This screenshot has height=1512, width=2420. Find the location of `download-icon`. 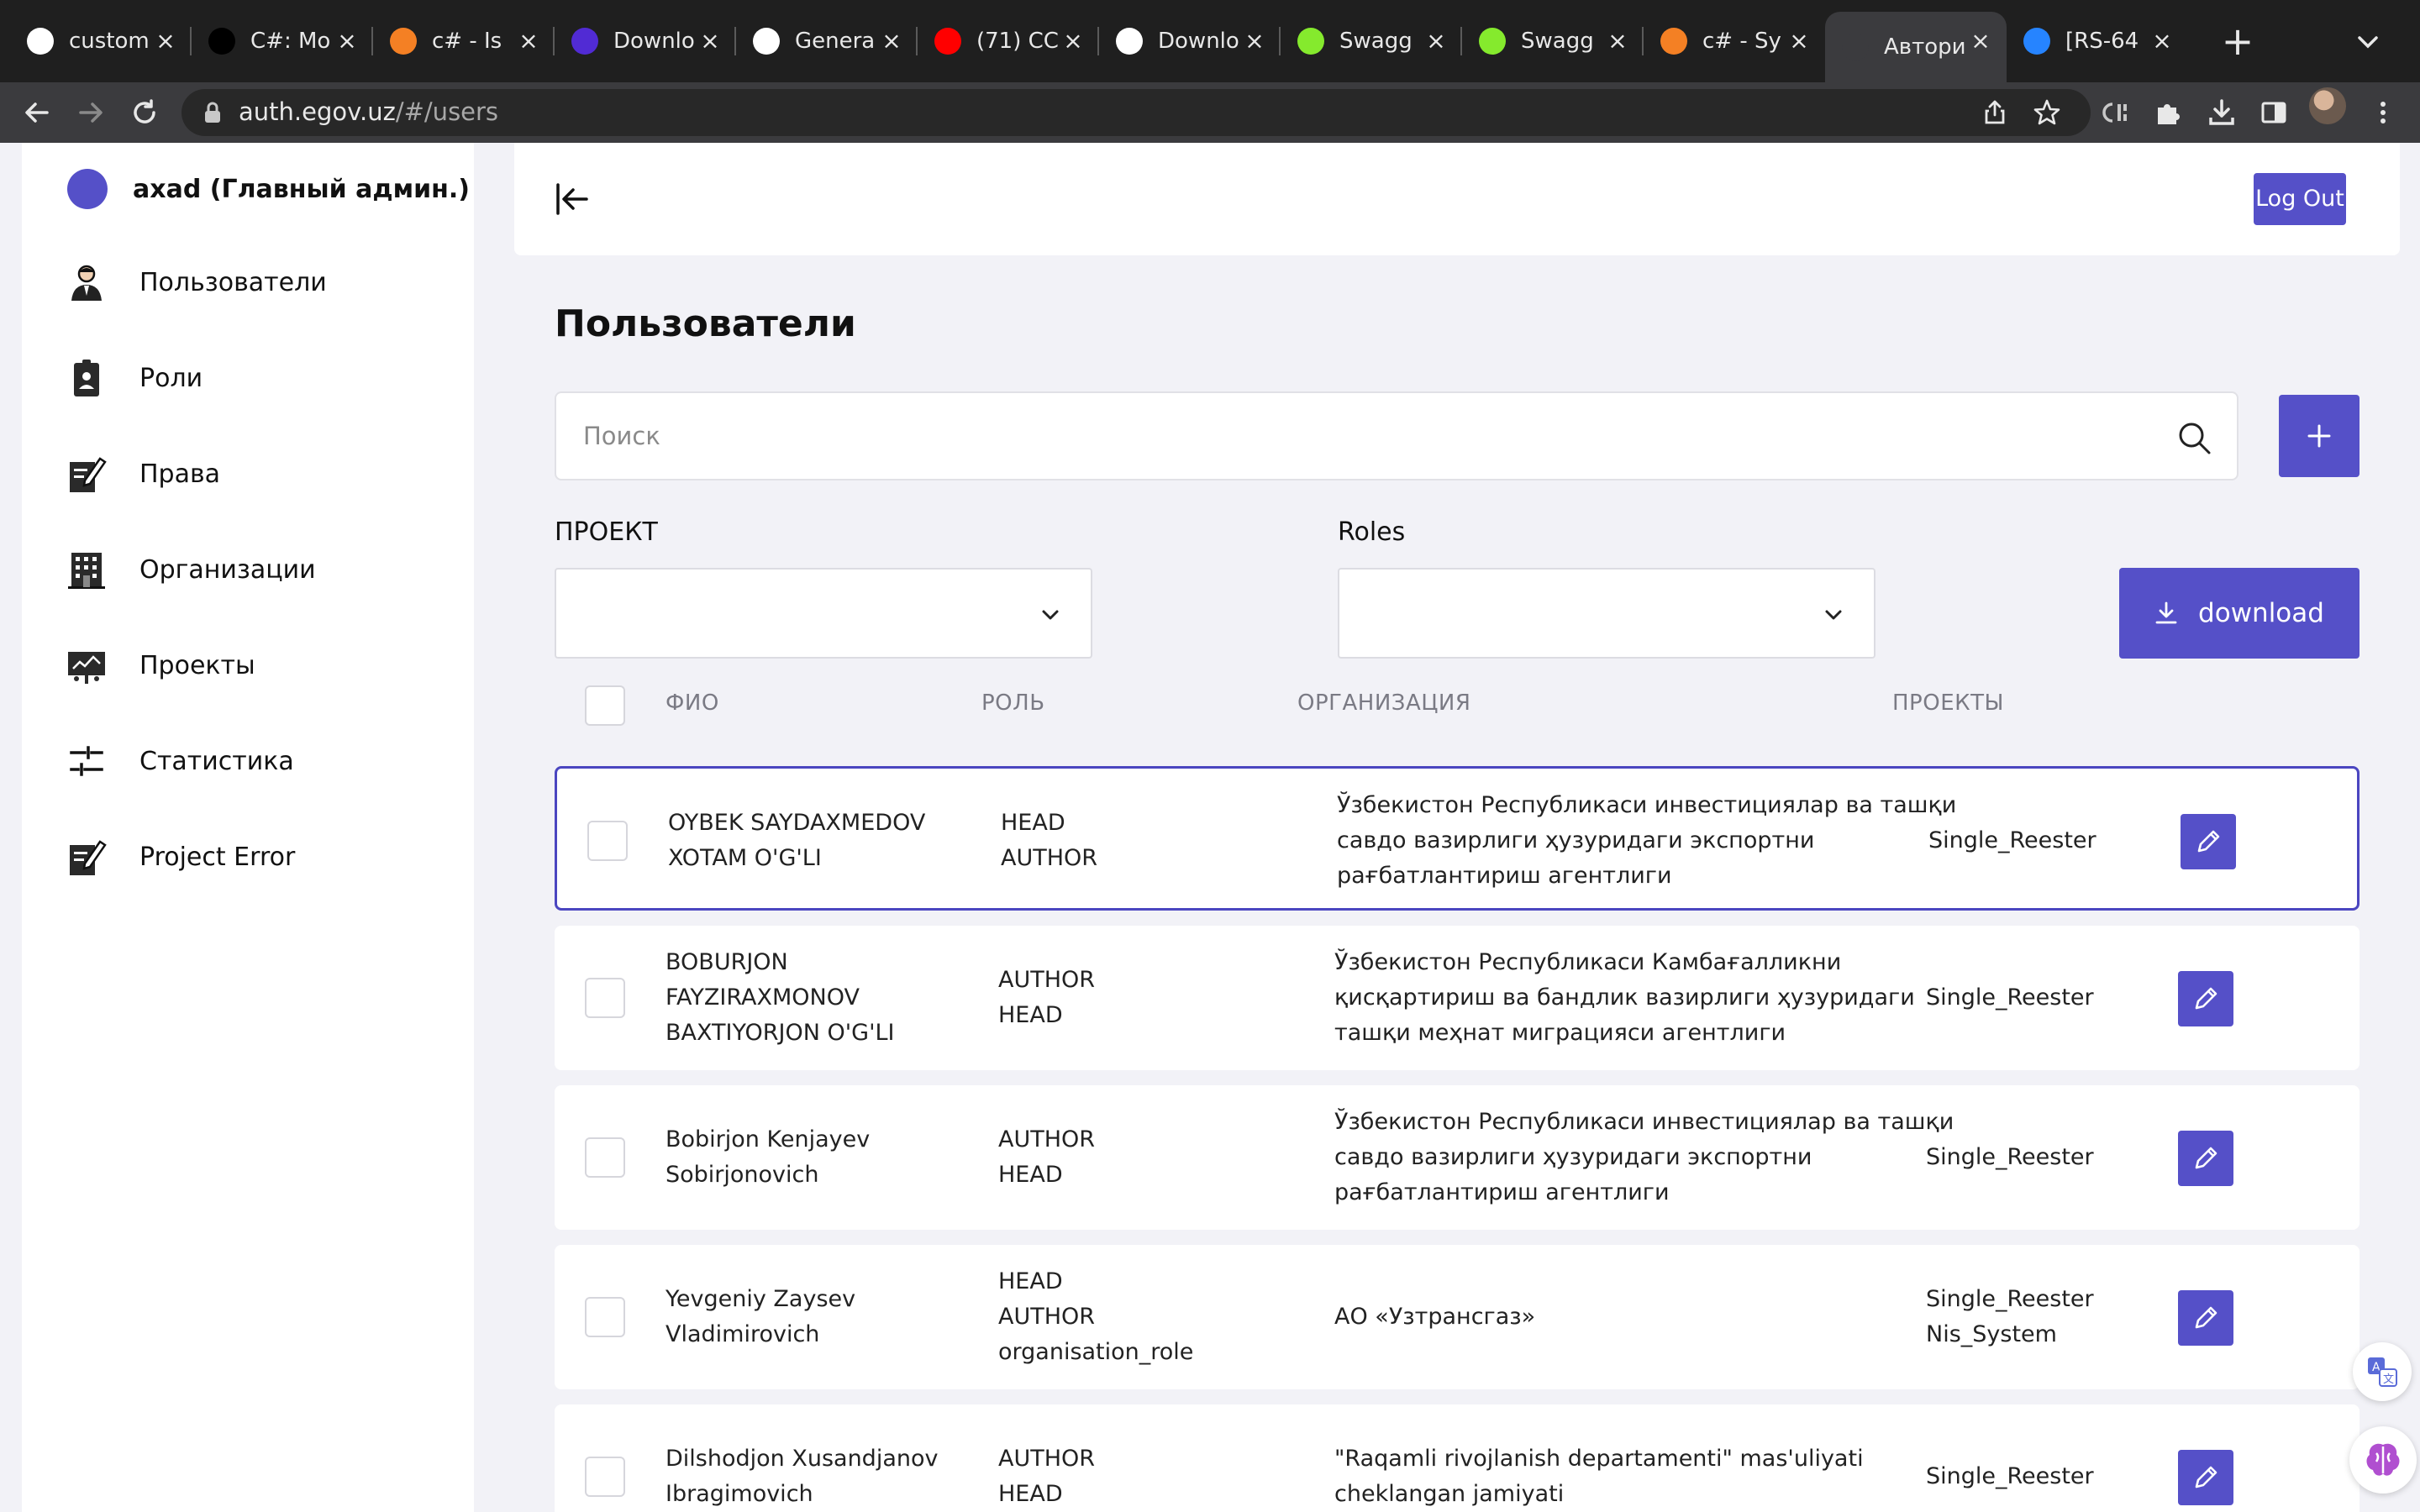

download-icon is located at coordinates (2221, 112).